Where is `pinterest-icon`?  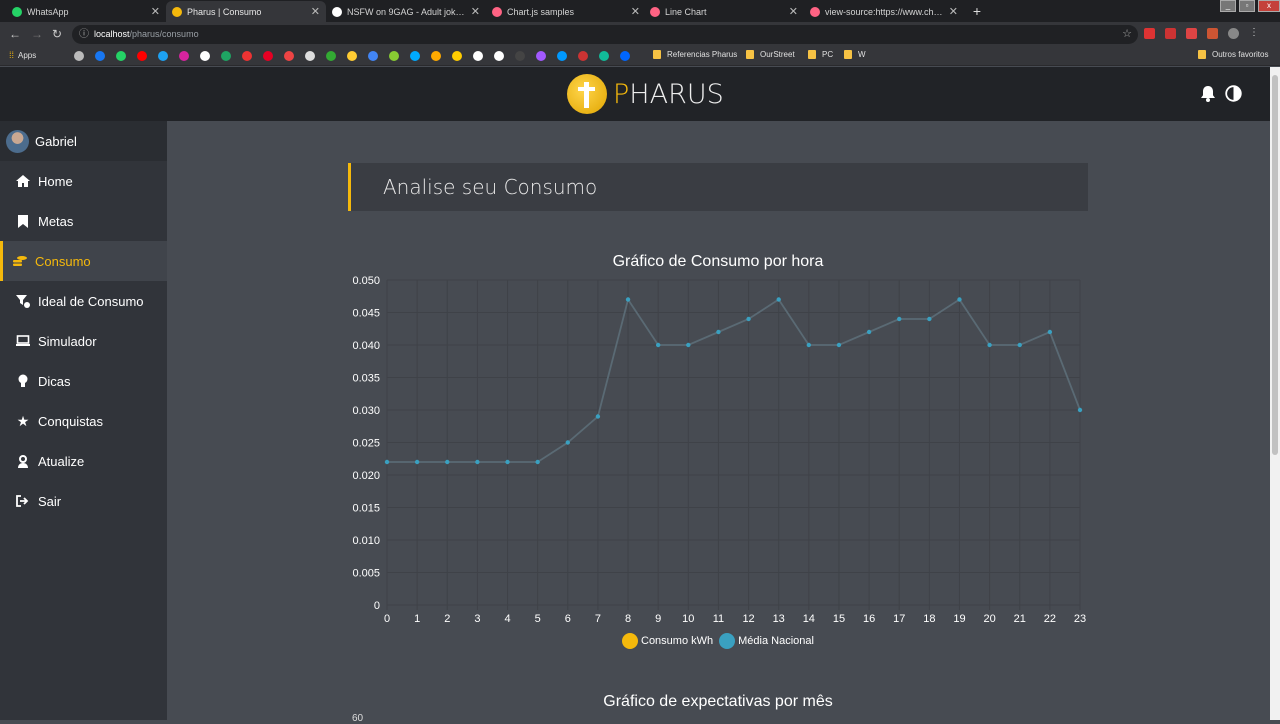
pinterest-icon is located at coordinates (268, 56).